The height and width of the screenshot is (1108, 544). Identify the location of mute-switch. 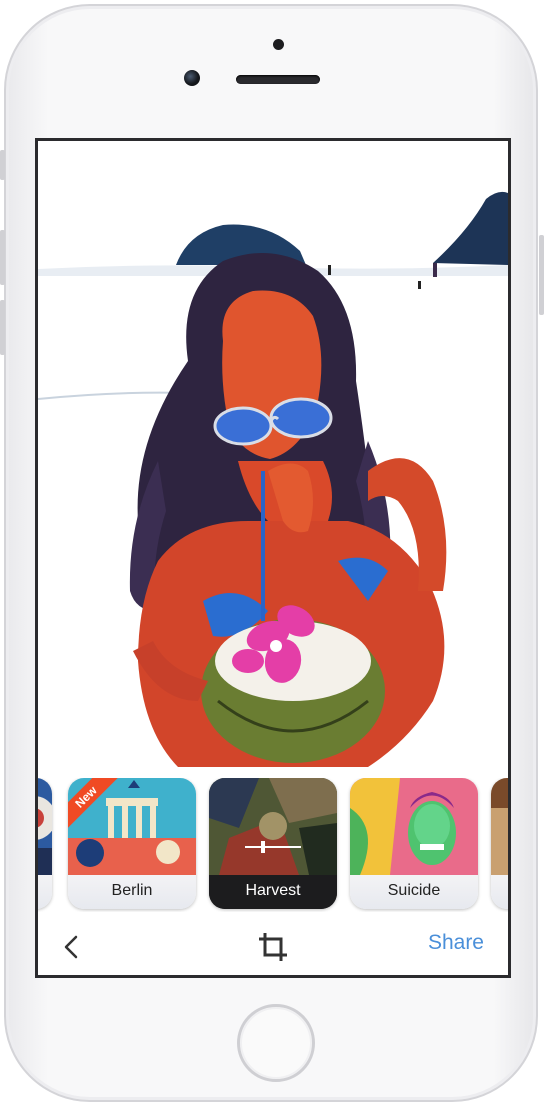
(2, 165).